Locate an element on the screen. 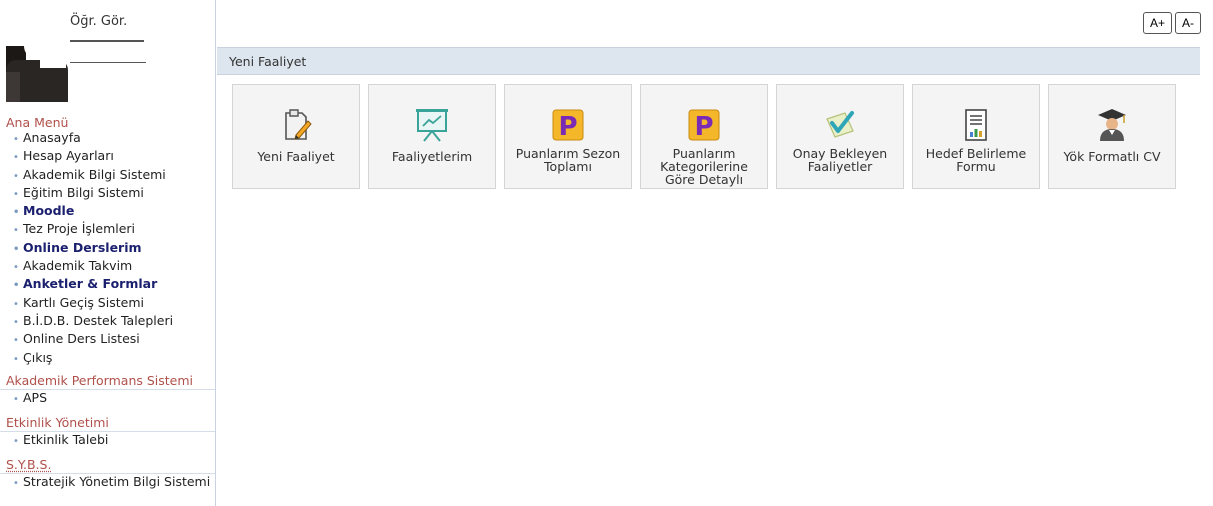 This screenshot has height=506, width=1213. ana-menu-header: Ana Menü is located at coordinates (37, 122).